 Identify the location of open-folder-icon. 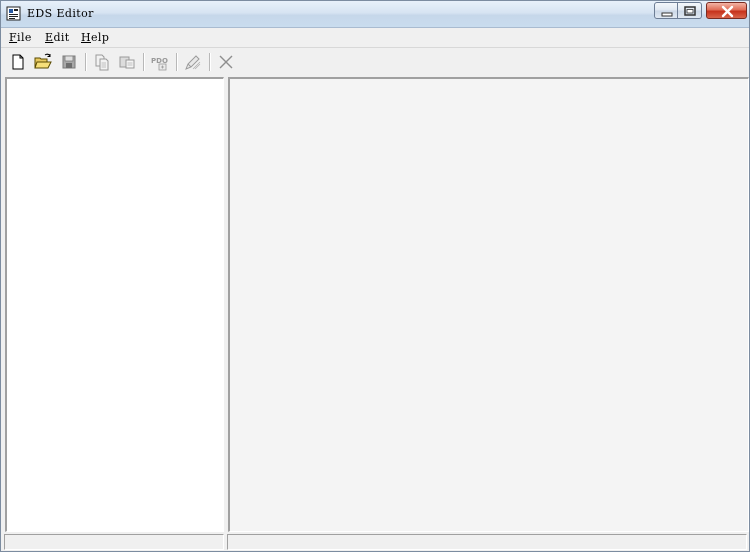
(43, 61).